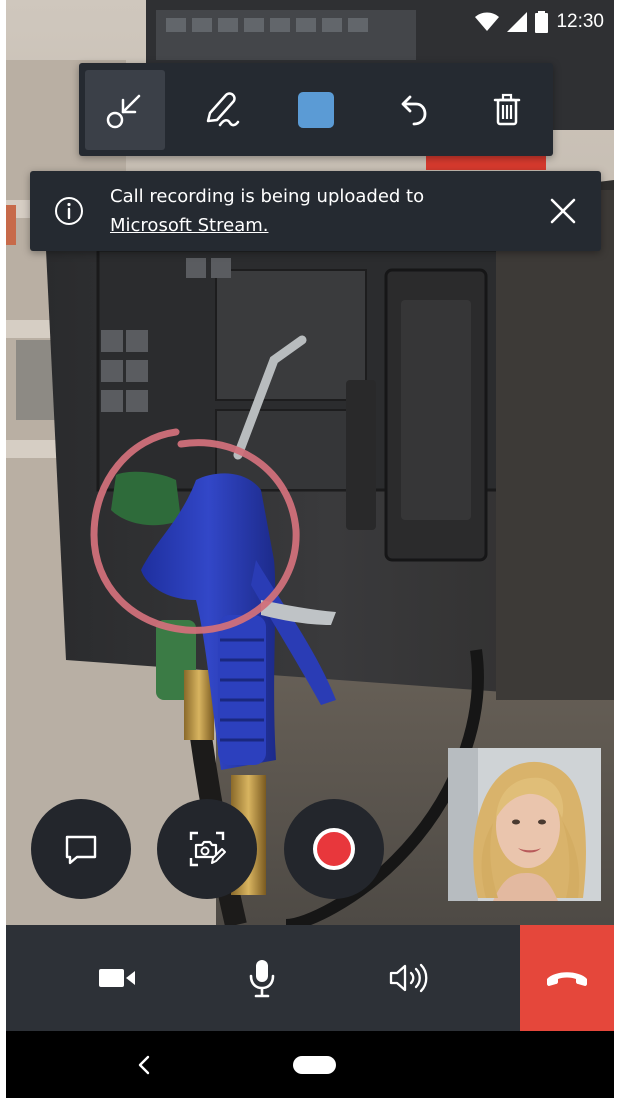 This screenshot has height=1098, width=620. I want to click on snapshot-button, so click(207, 849).